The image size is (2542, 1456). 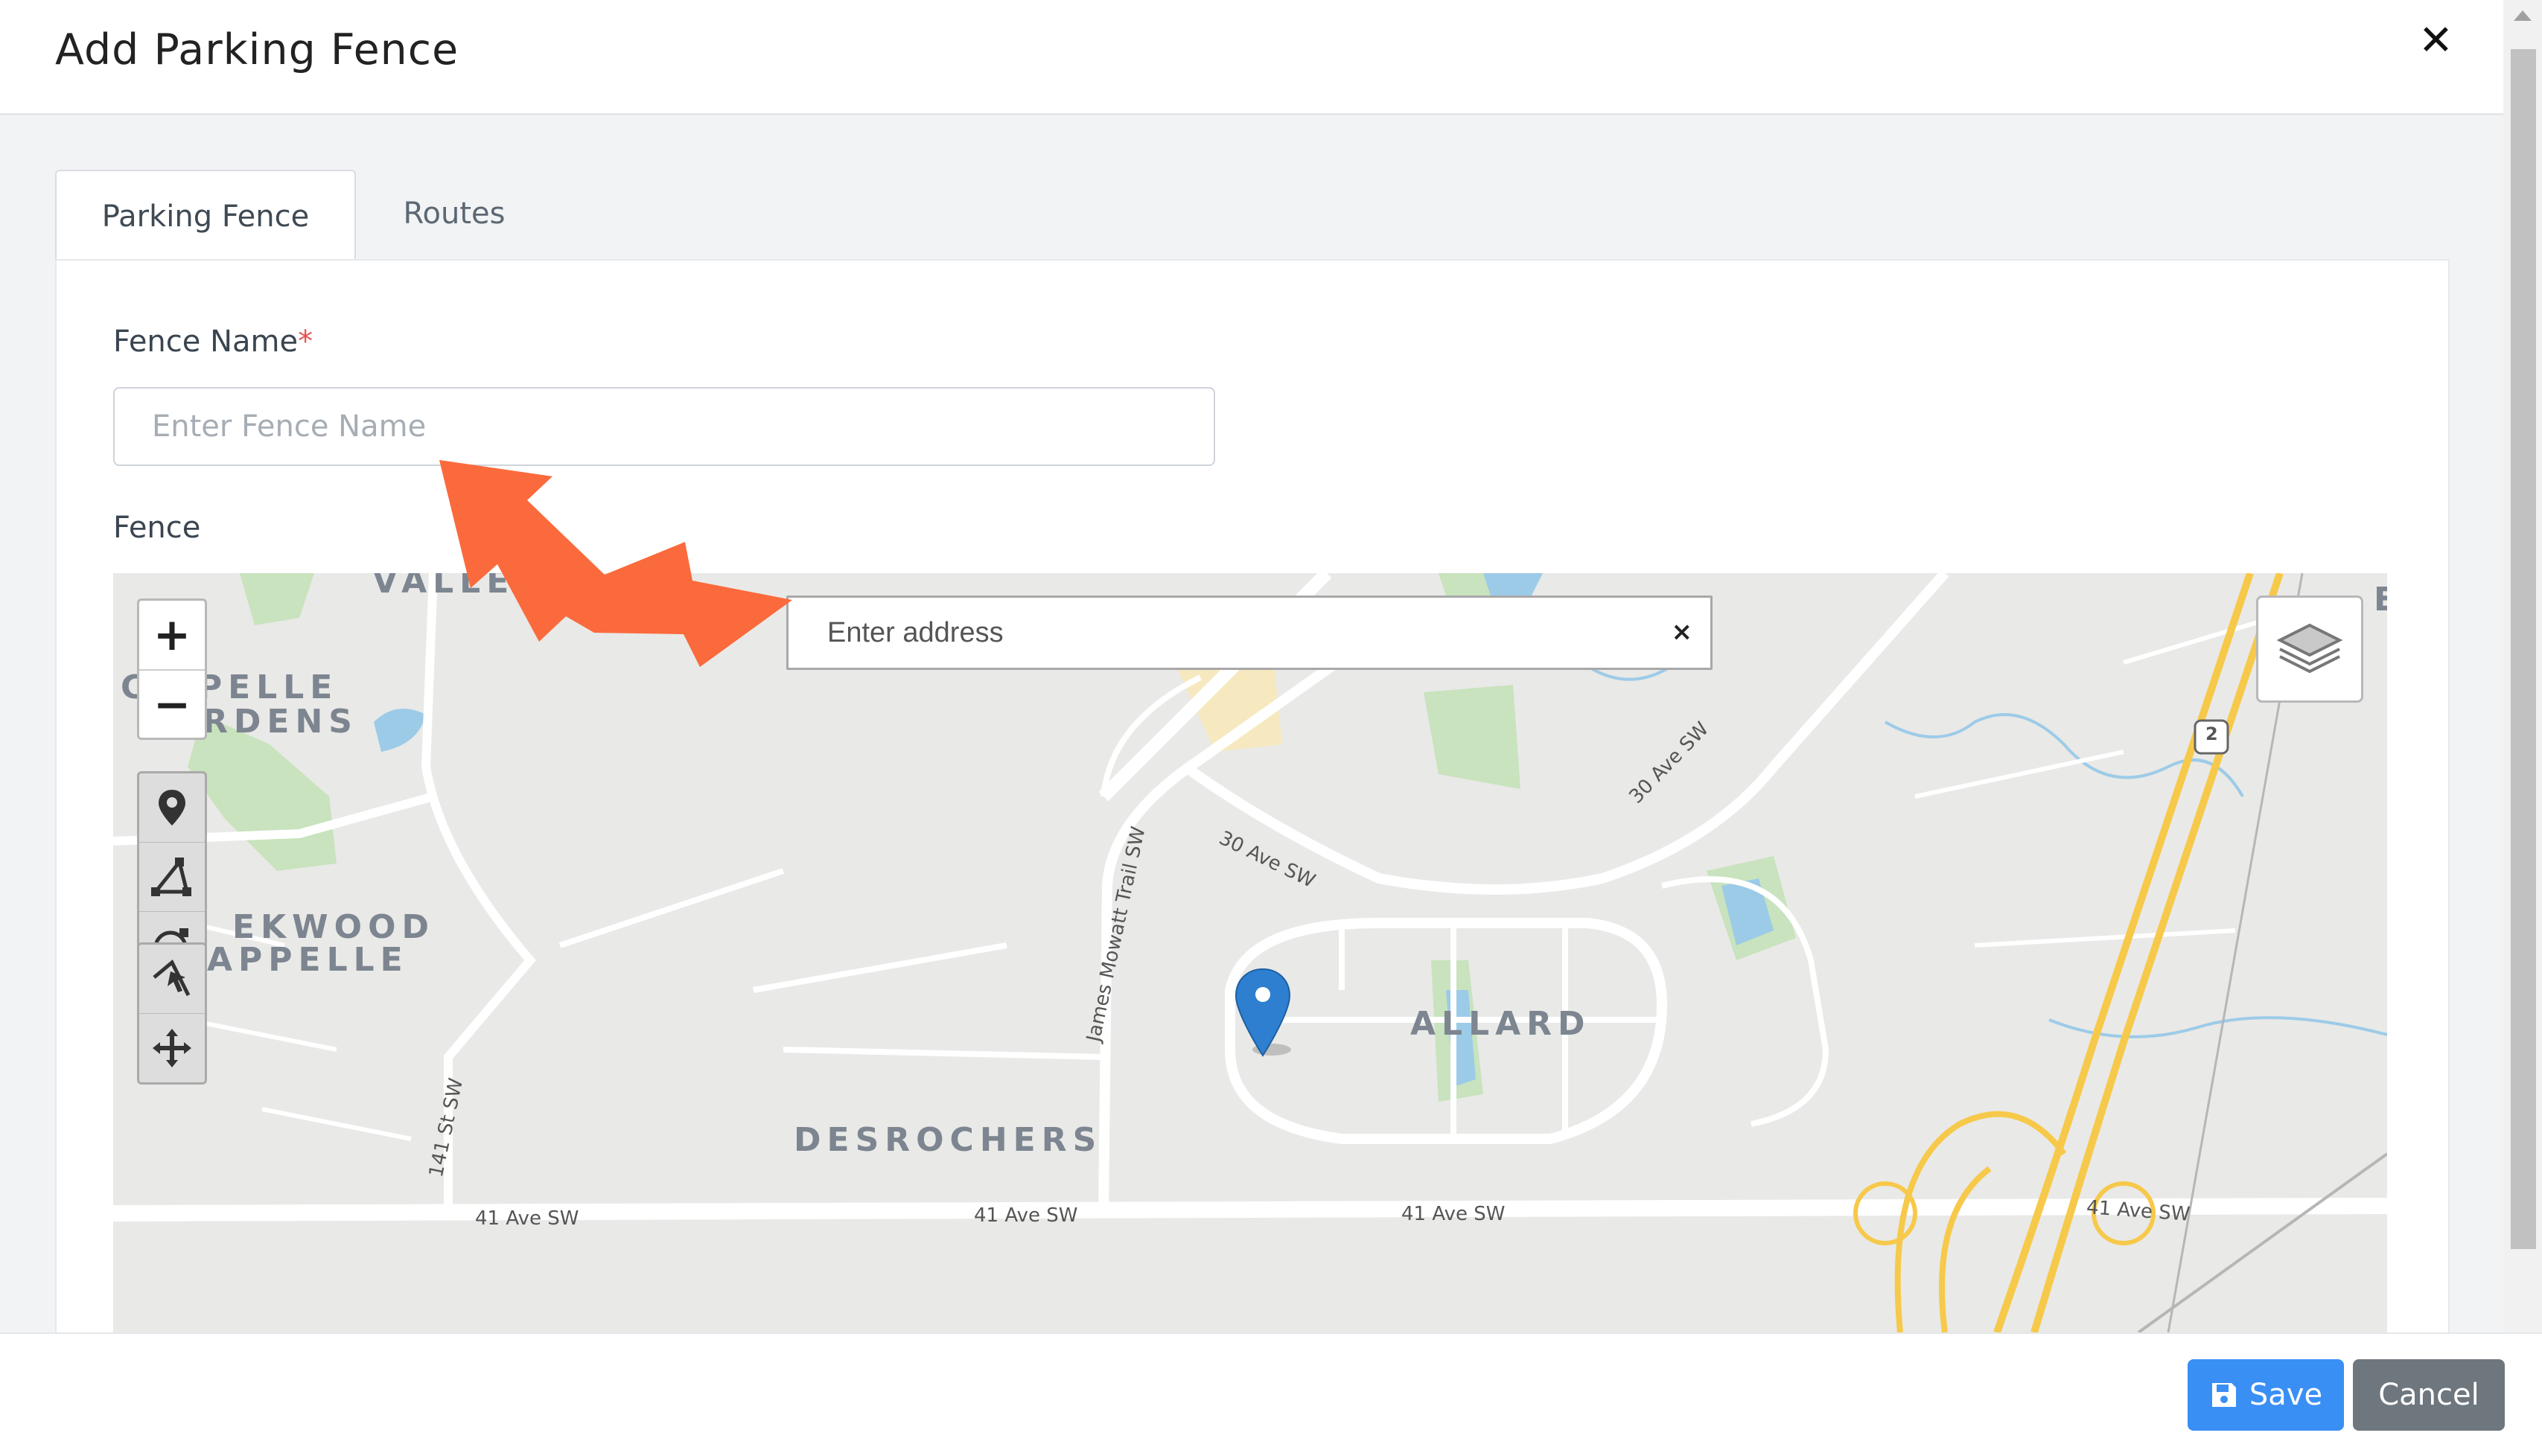 I want to click on save-icon, so click(x=2223, y=1395).